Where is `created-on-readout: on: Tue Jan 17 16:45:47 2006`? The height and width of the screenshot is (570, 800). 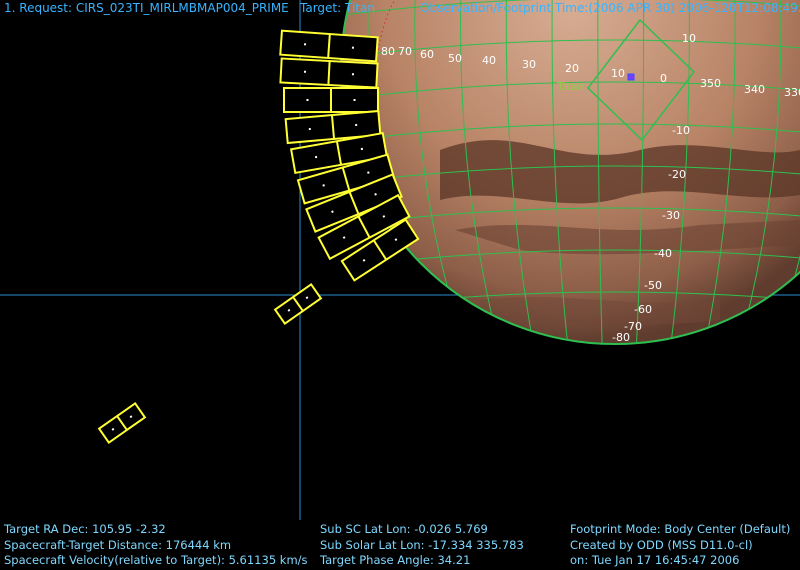 created-on-readout: on: Tue Jan 17 16:45:47 2006 is located at coordinates (655, 560).